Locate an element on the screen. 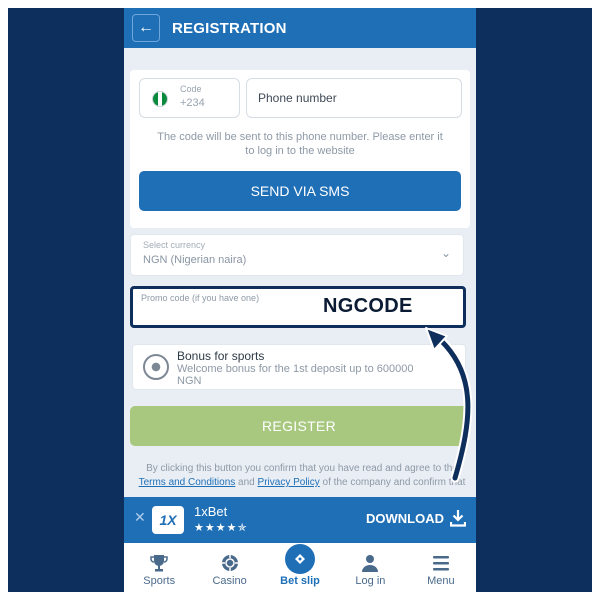 This screenshot has height=600, width=600. rating-stars: ★★★★✯ is located at coordinates (221, 528).